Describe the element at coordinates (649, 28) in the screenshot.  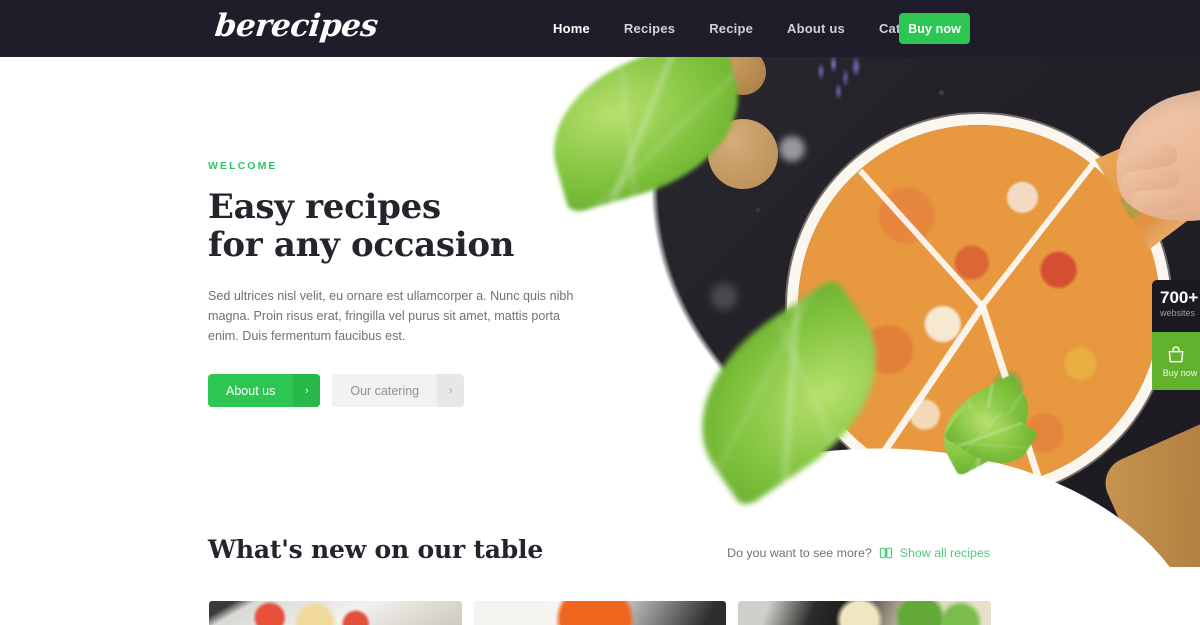
I see `nav-item-recipes: Recipes` at that location.